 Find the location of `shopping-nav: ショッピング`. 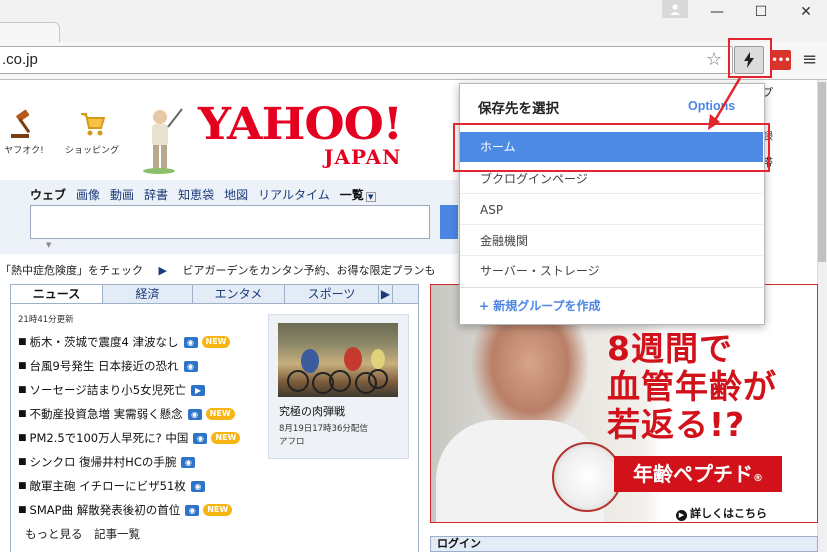

shopping-nav: ショッピング is located at coordinates (92, 132).